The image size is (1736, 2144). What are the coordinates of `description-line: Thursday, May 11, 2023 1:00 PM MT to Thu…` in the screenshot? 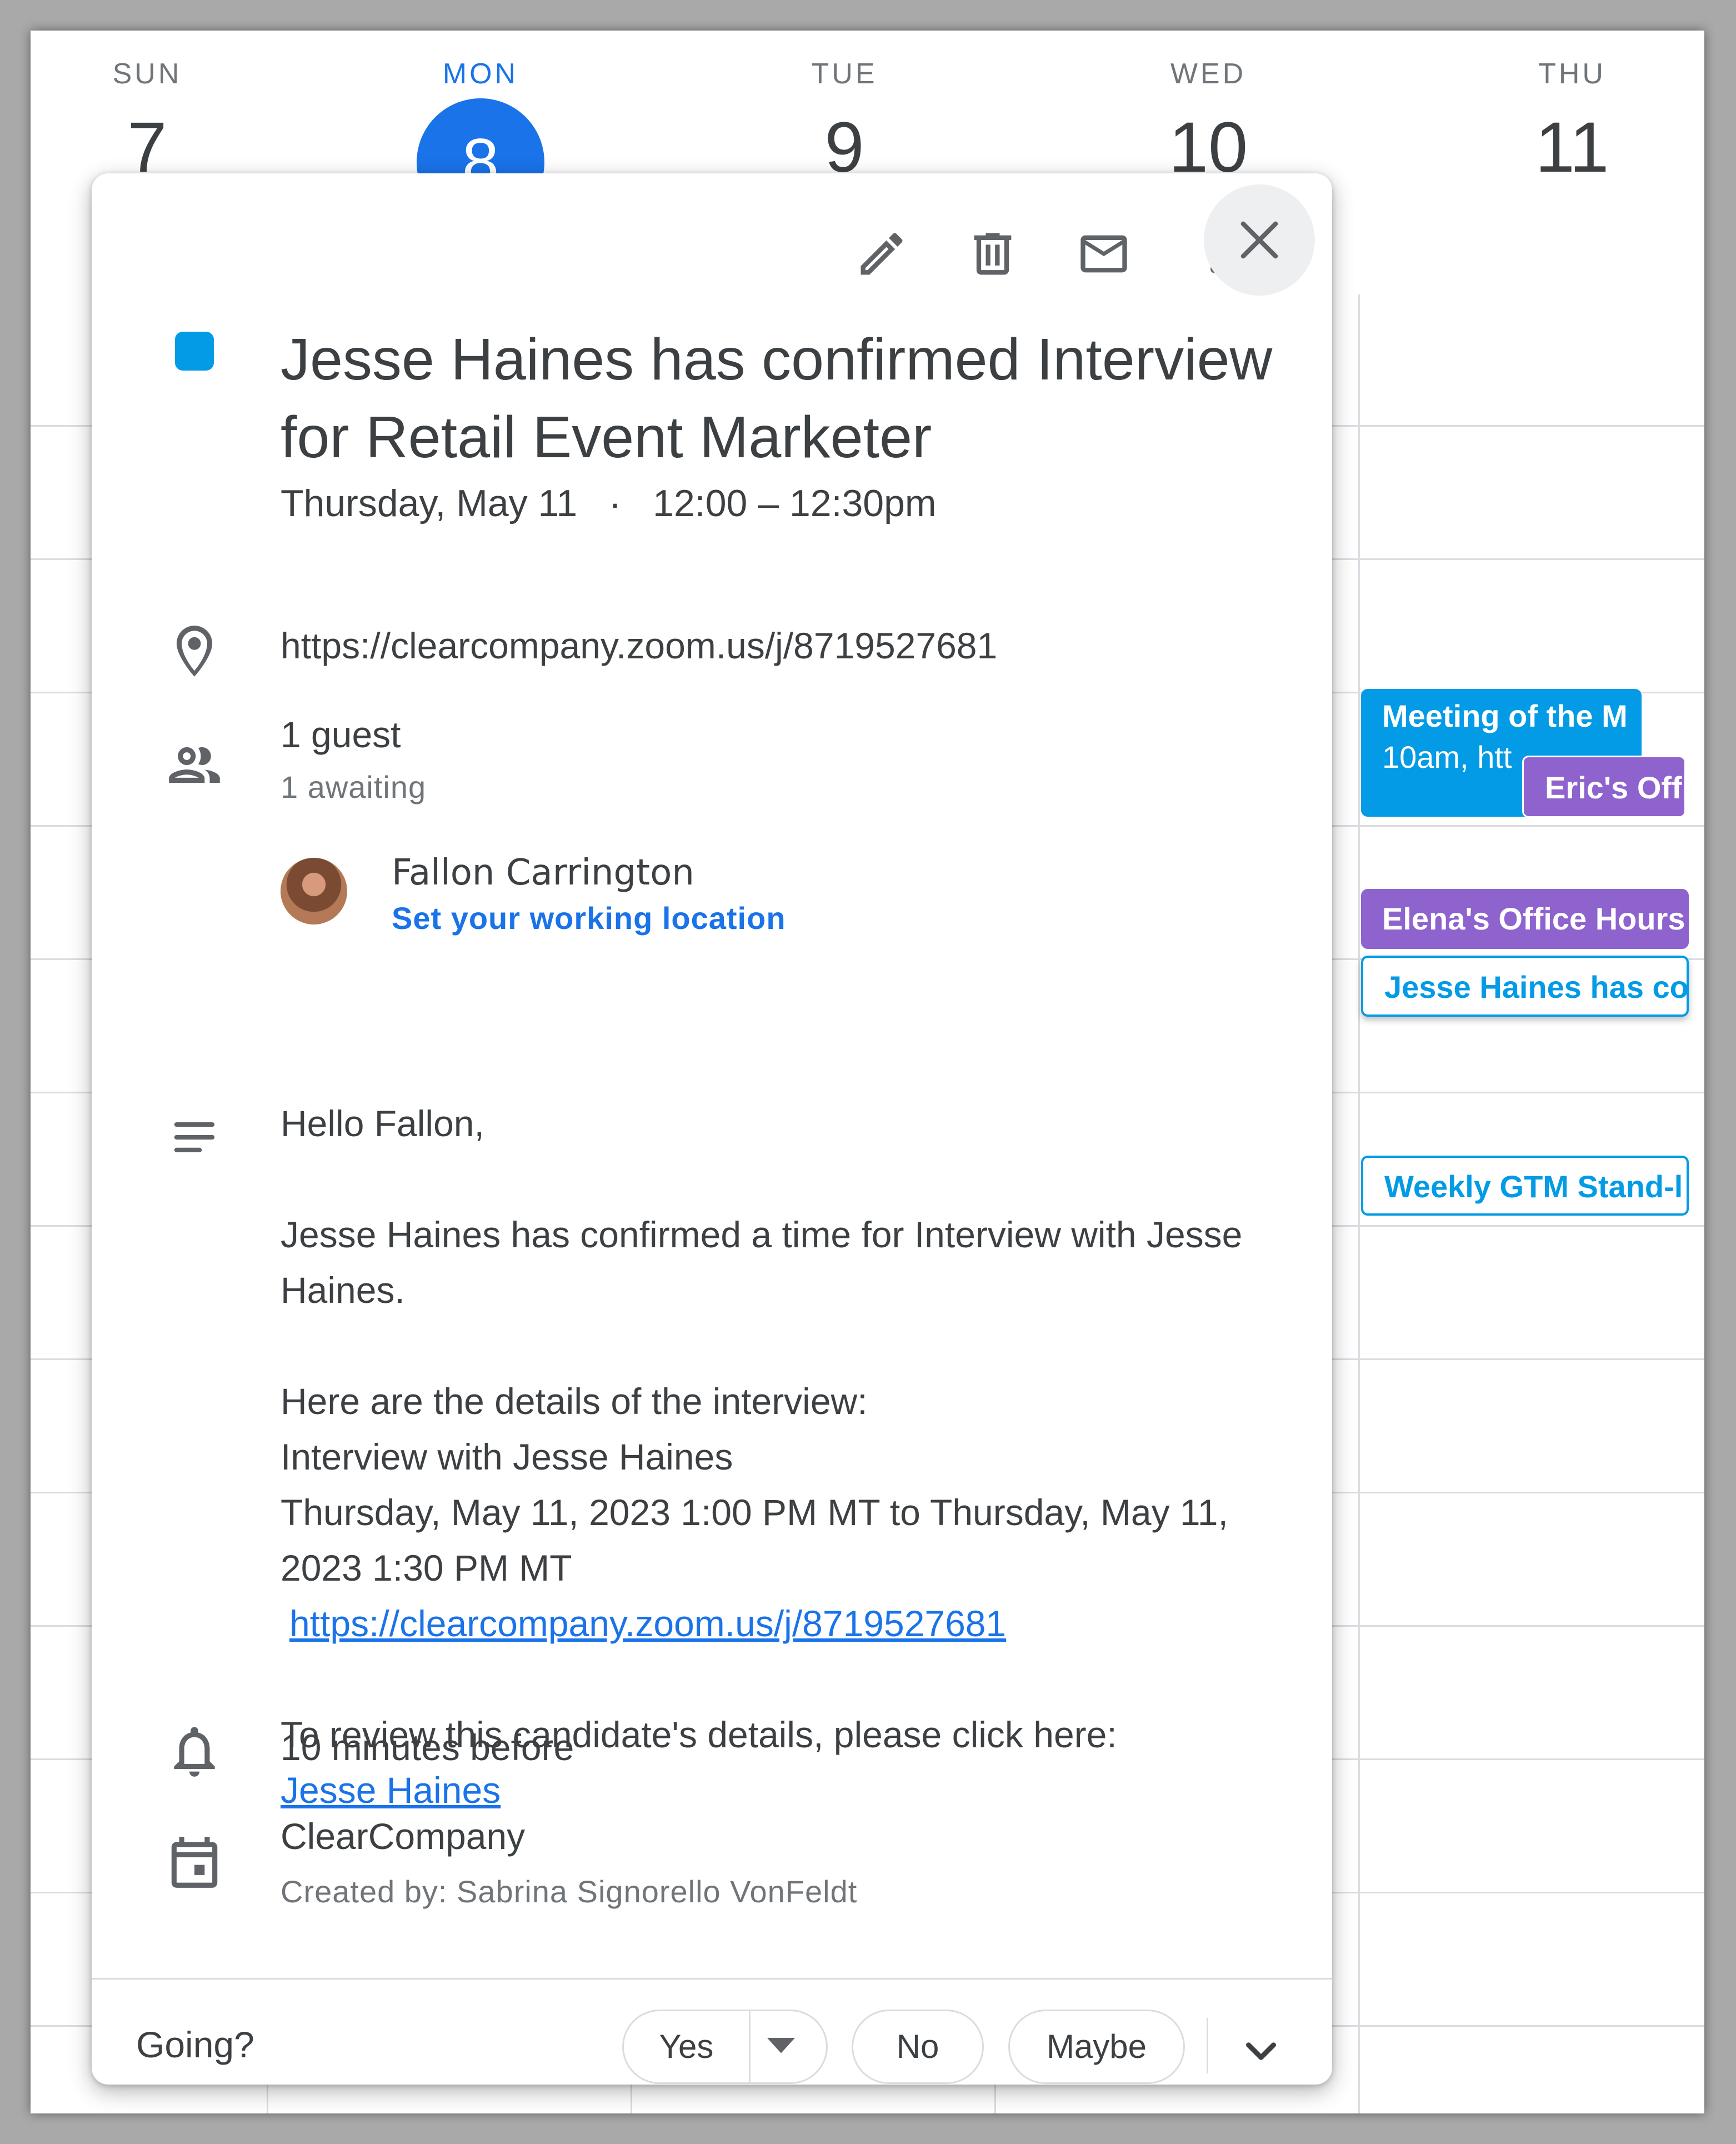 It's located at (754, 1540).